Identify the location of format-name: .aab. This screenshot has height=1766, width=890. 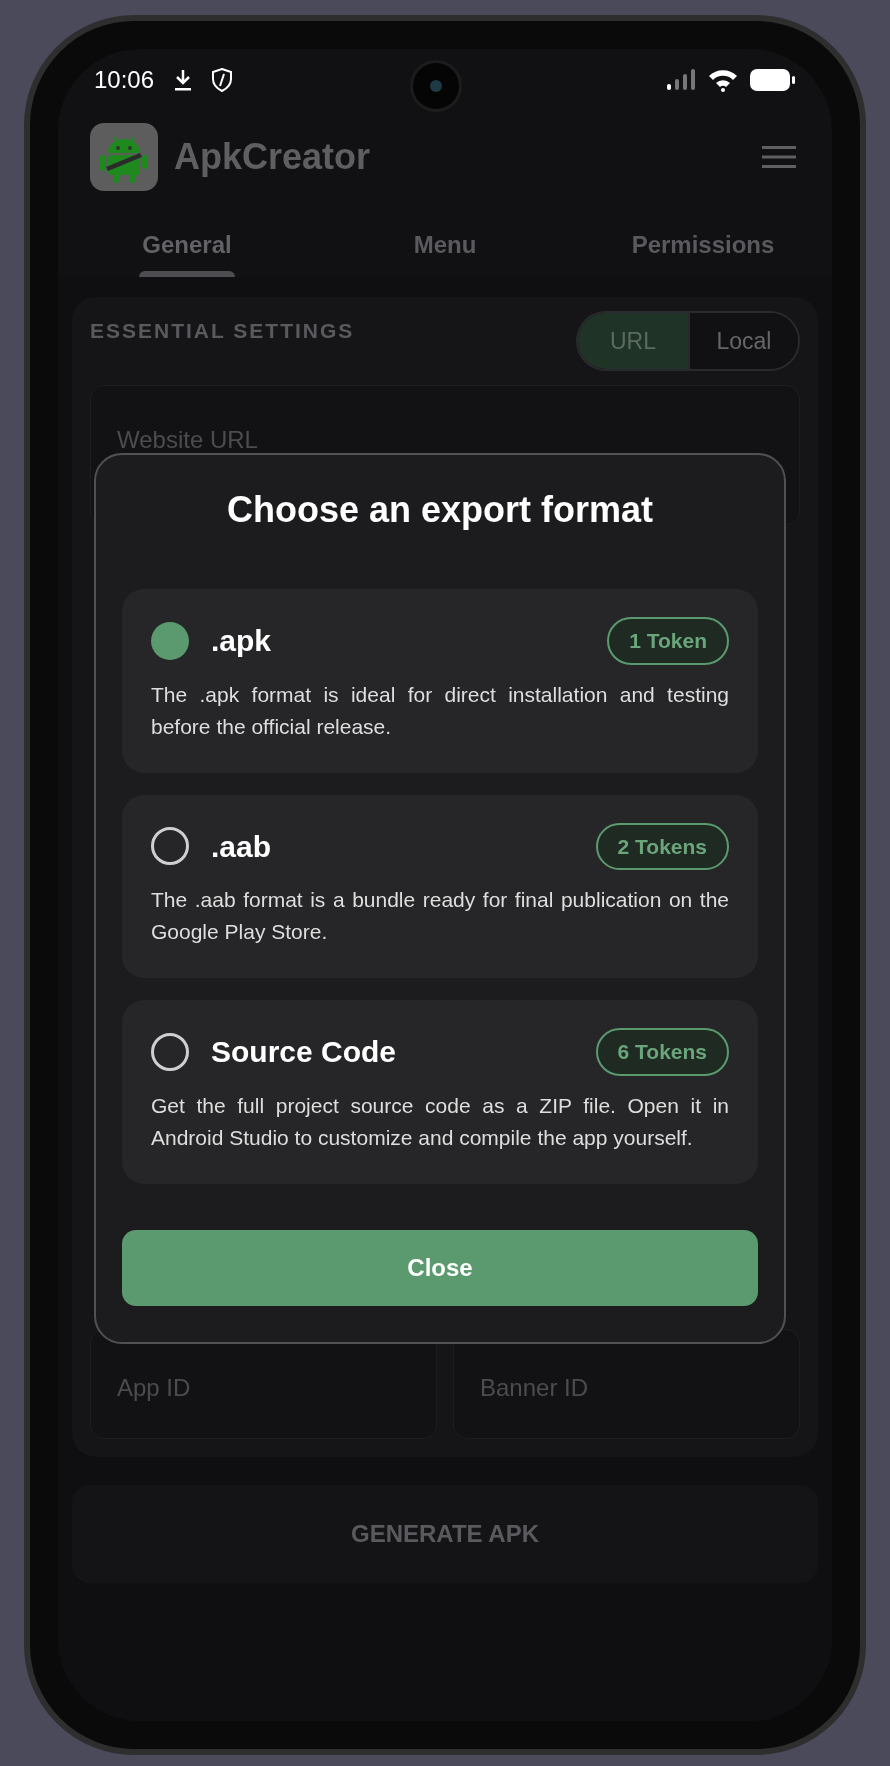
(241, 846).